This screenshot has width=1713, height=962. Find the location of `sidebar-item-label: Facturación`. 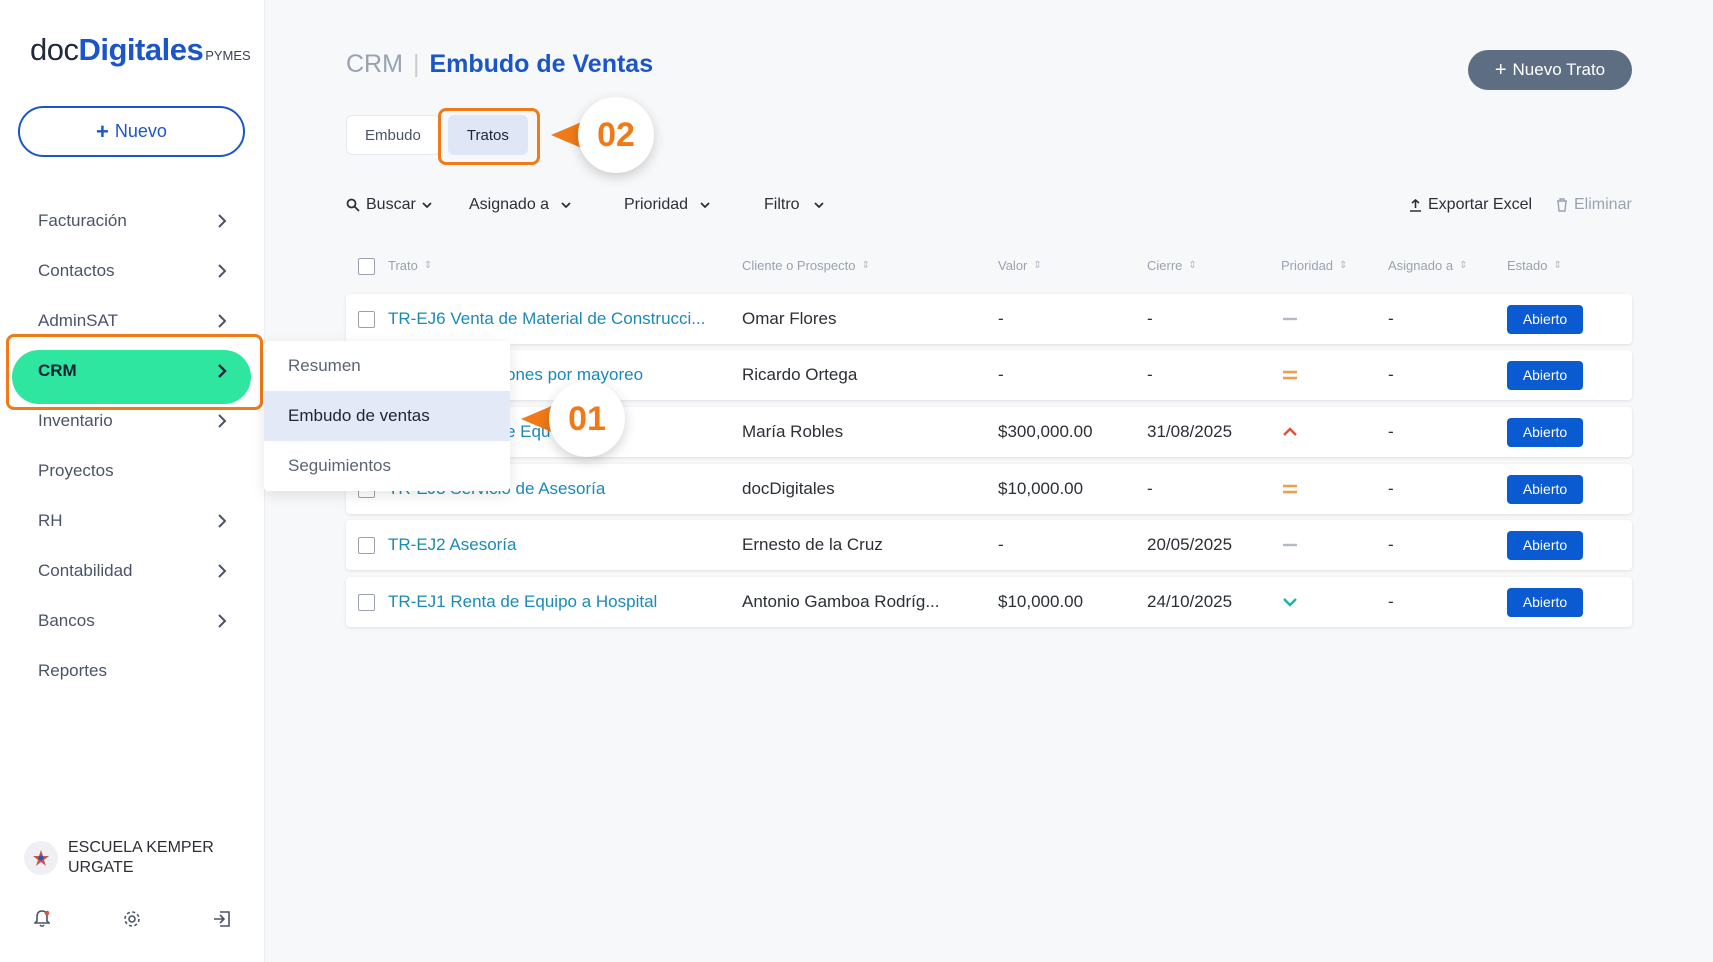

sidebar-item-label: Facturación is located at coordinates (82, 220).